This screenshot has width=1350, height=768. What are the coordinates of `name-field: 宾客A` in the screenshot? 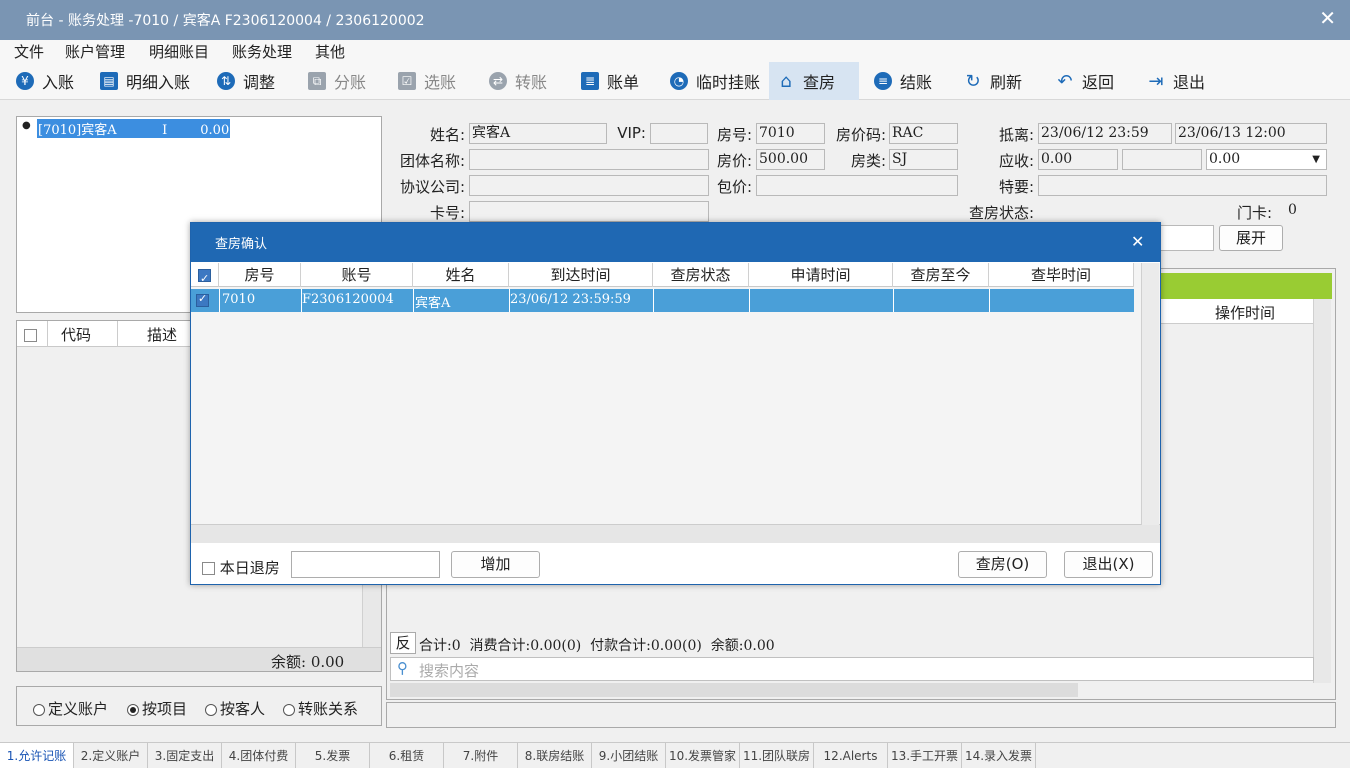 It's located at (538, 133).